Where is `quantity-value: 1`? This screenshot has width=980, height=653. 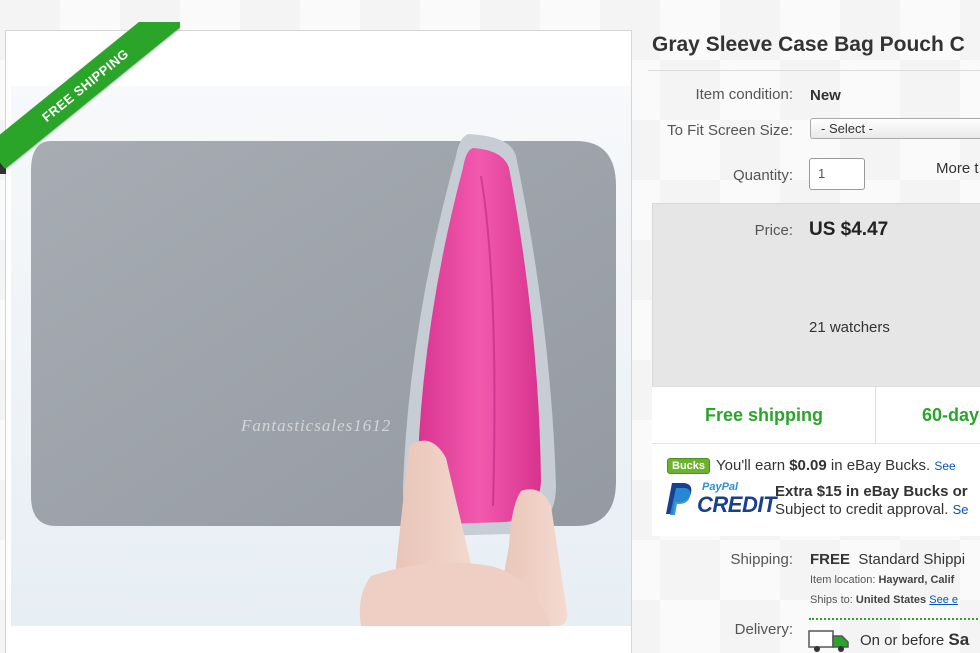 quantity-value: 1 is located at coordinates (822, 173).